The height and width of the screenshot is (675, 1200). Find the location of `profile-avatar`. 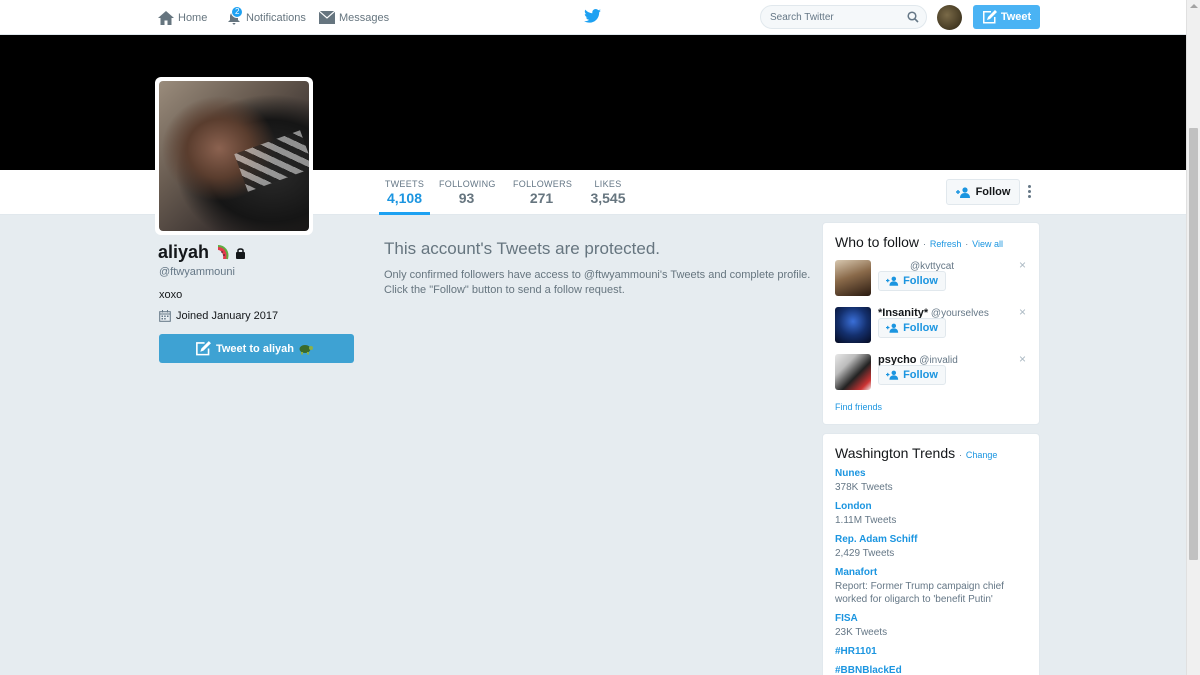

profile-avatar is located at coordinates (234, 156).